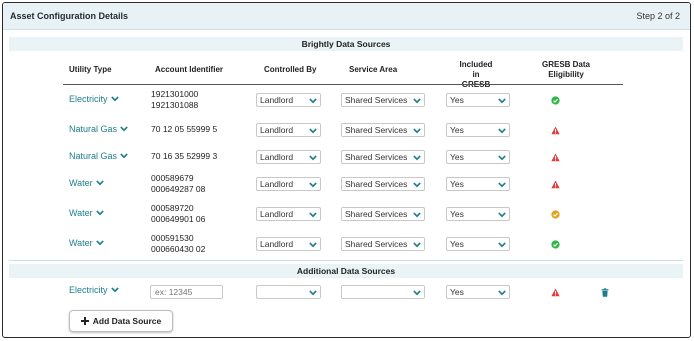 The image size is (694, 341). I want to click on additional-section-heading: Additional Data Sources, so click(346, 271).